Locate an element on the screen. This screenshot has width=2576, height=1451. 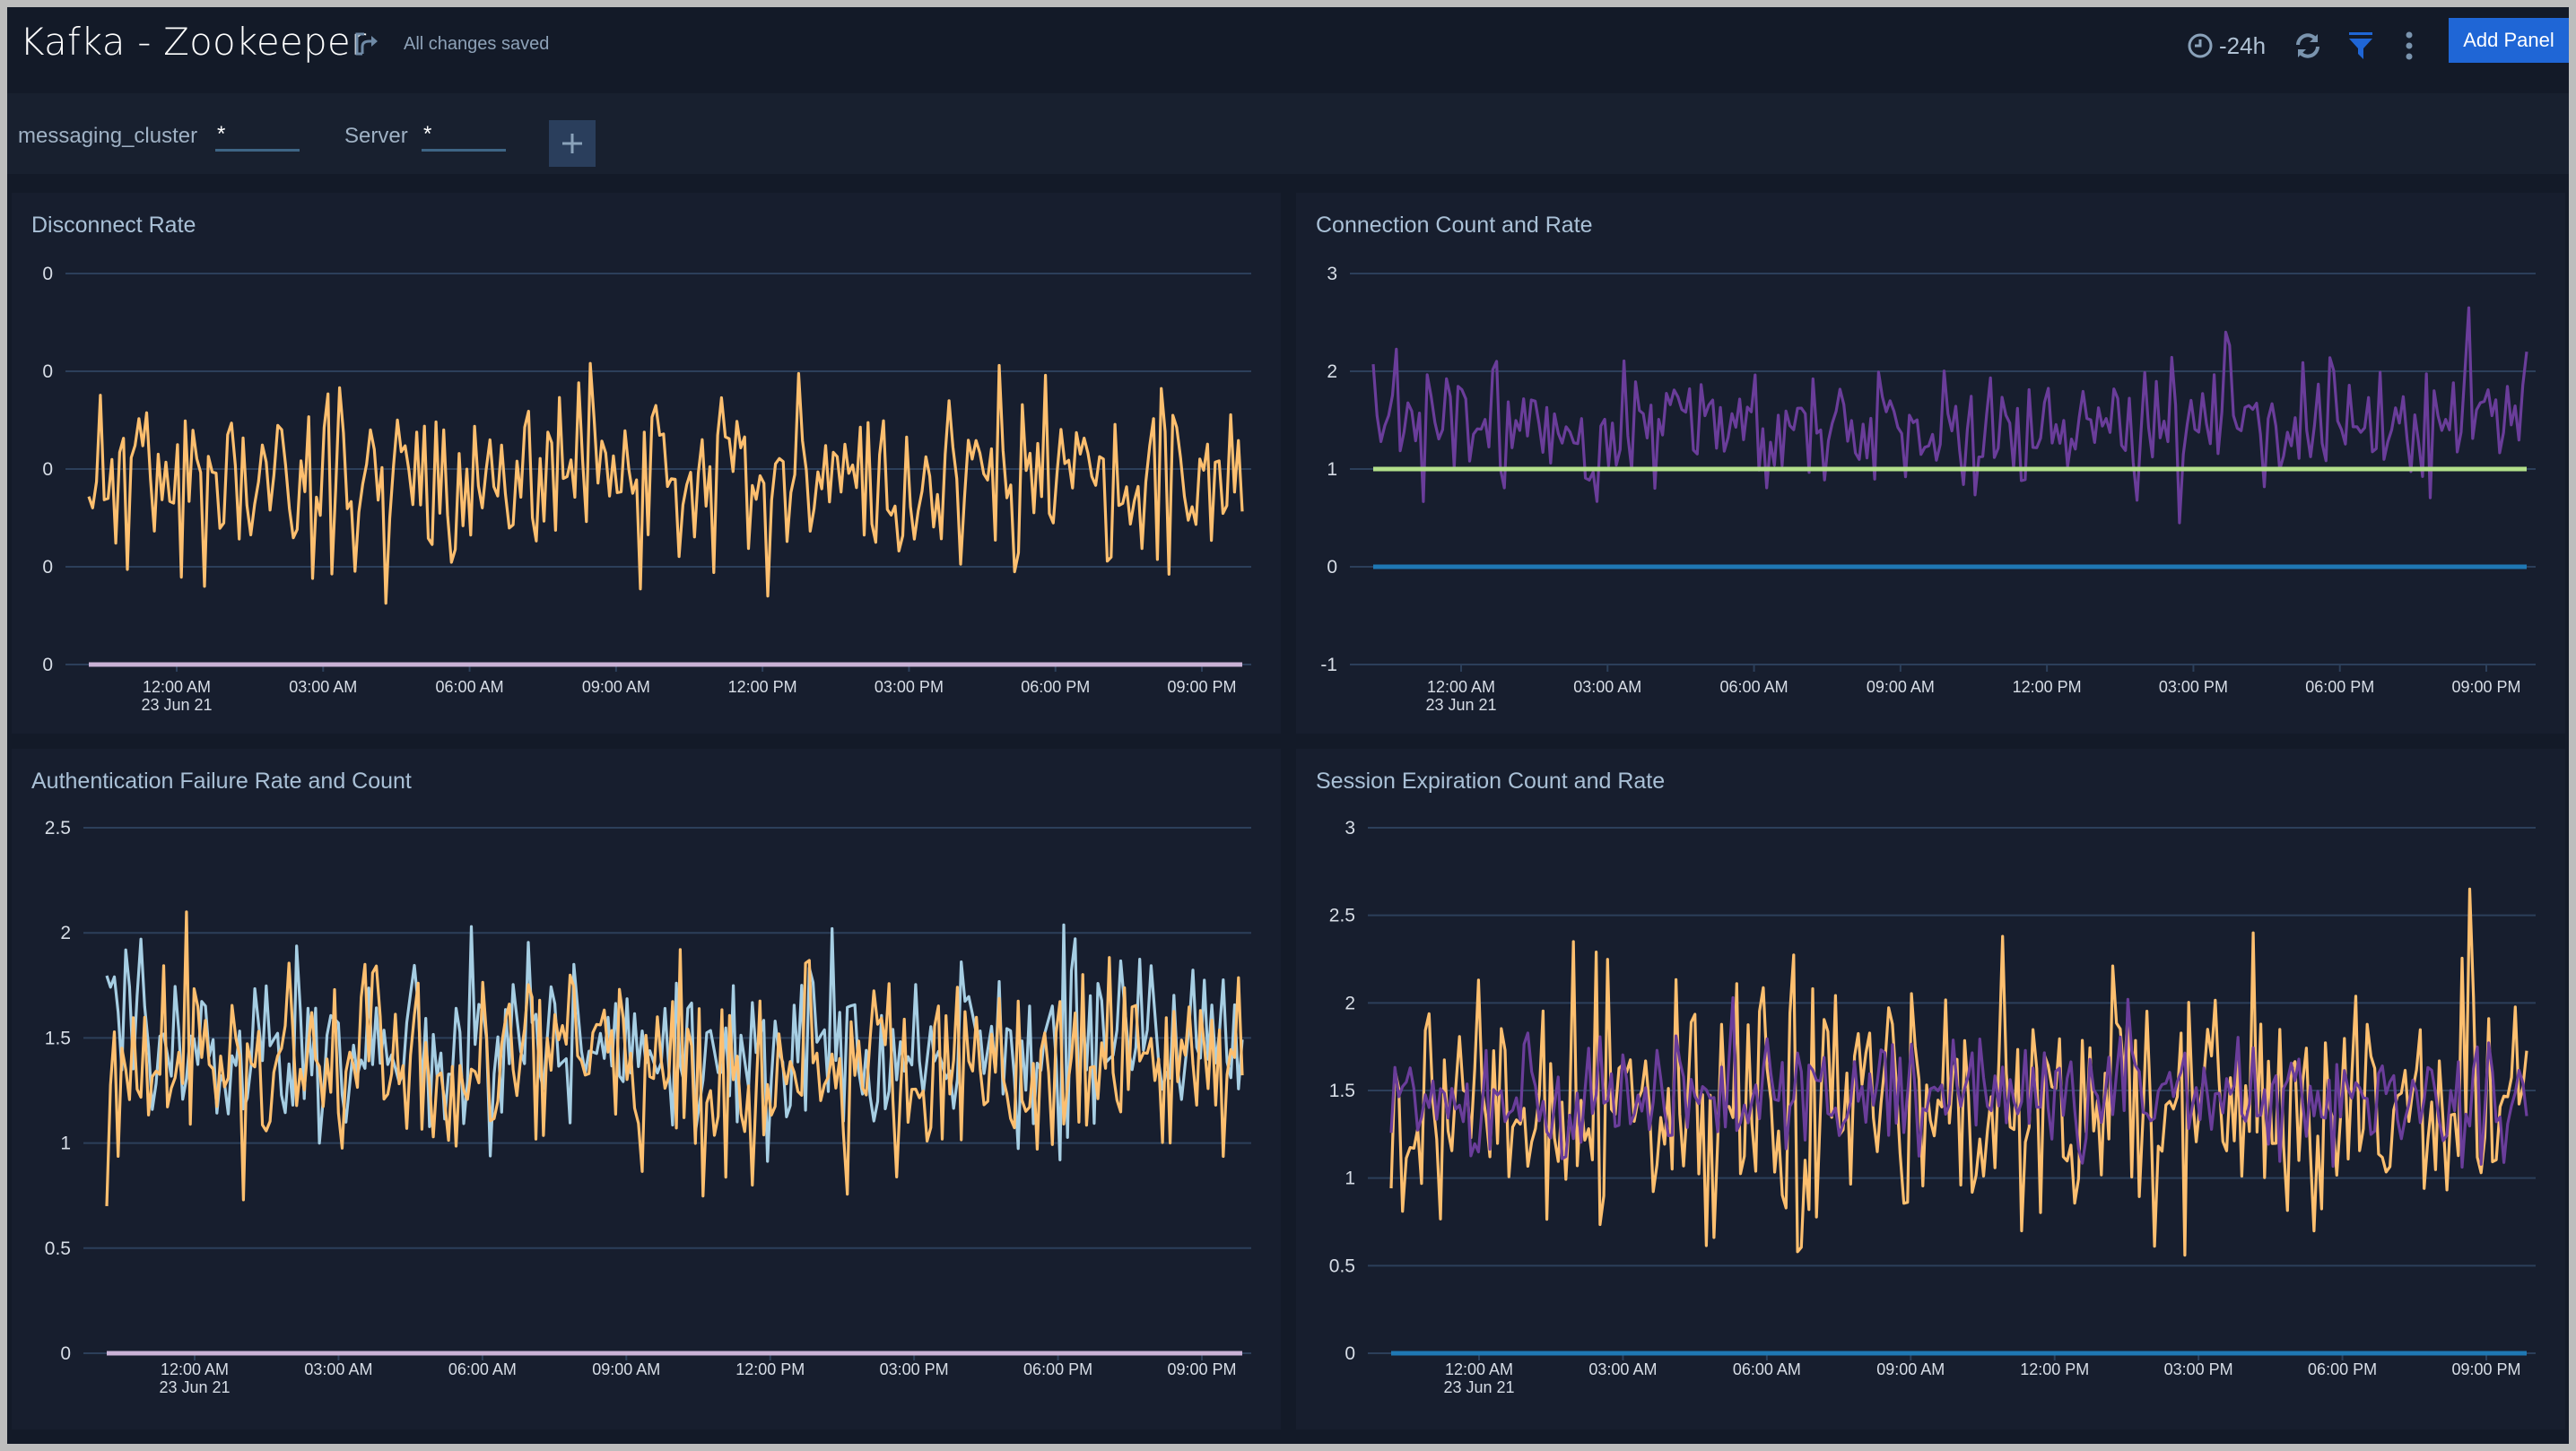
y-tick-label: -1 is located at coordinates (1328, 665).